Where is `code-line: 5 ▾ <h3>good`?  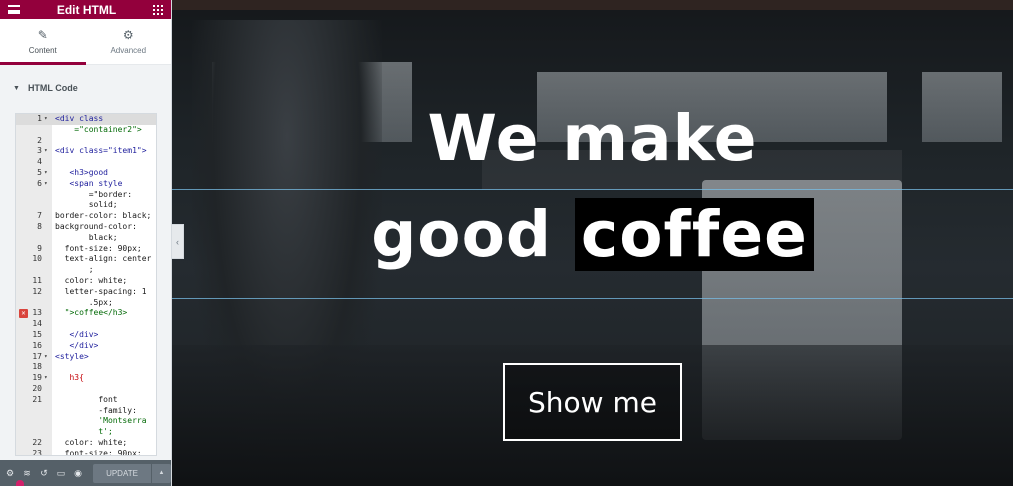 code-line: 5 ▾ <h3>good is located at coordinates (86, 173).